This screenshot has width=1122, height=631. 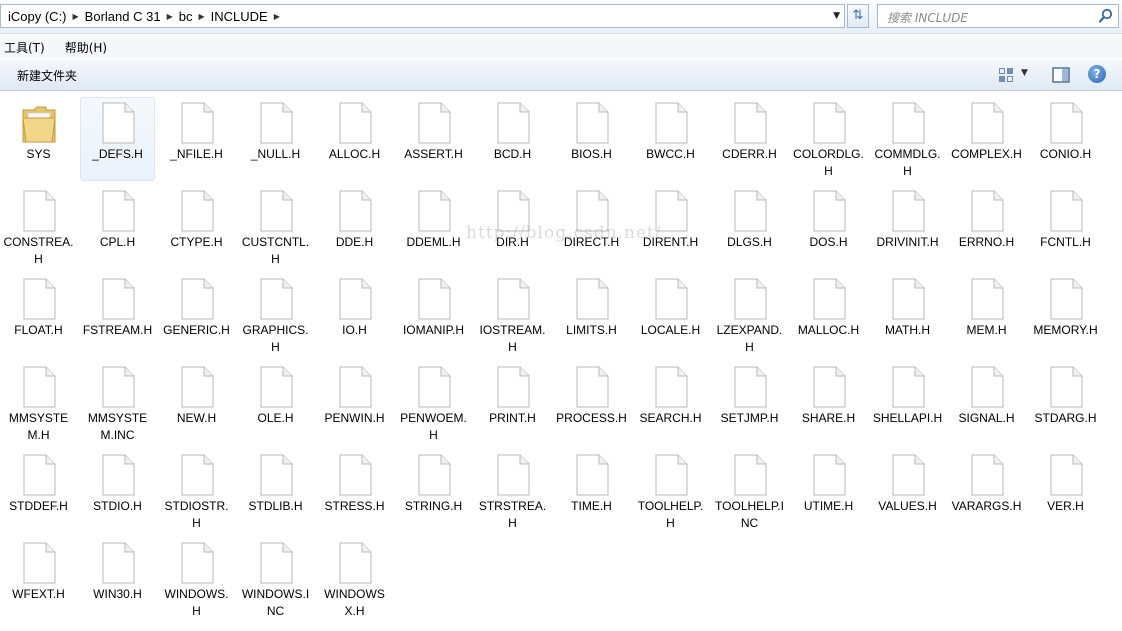 I want to click on refresh-button: ⇅, so click(x=858, y=16).